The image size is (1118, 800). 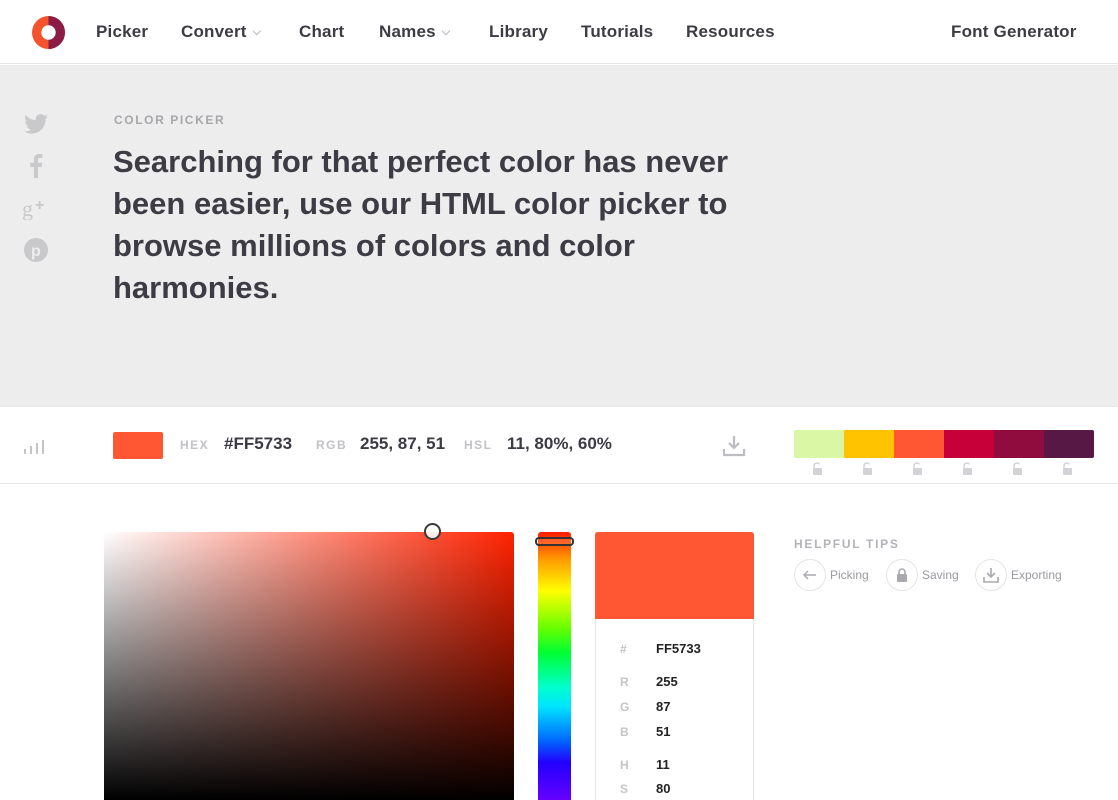 What do you see at coordinates (195, 445) in the screenshot?
I see `hex-label: HEX` at bounding box center [195, 445].